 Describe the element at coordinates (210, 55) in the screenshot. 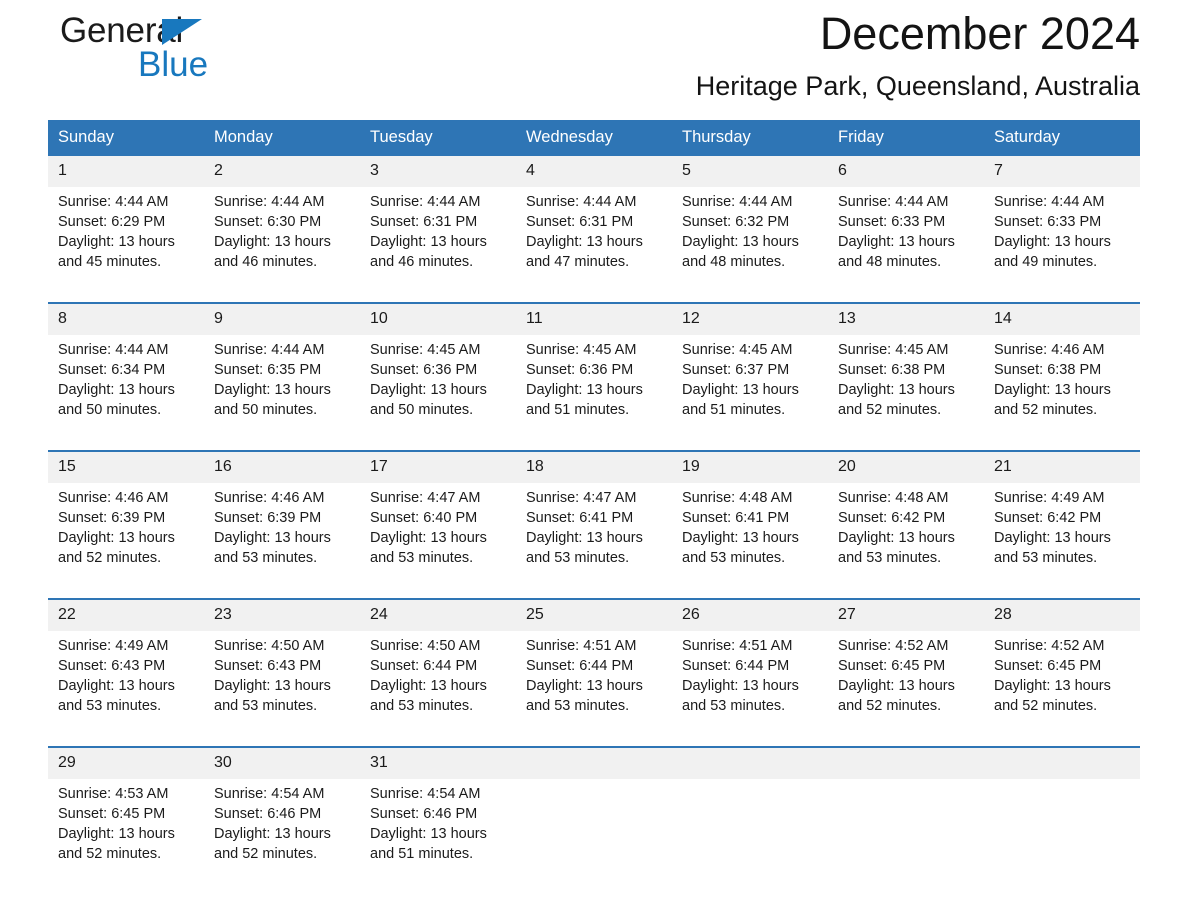

I see `general-blue-logo: General Blue` at that location.